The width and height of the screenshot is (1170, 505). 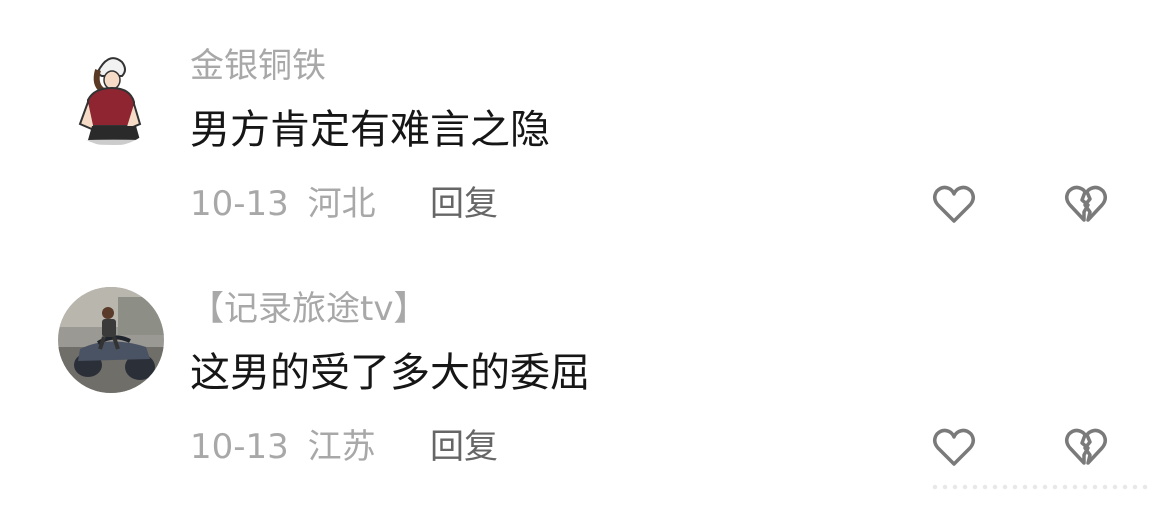 What do you see at coordinates (390, 373) in the screenshot?
I see `comment-text: 这男的受了多大的委屈` at bounding box center [390, 373].